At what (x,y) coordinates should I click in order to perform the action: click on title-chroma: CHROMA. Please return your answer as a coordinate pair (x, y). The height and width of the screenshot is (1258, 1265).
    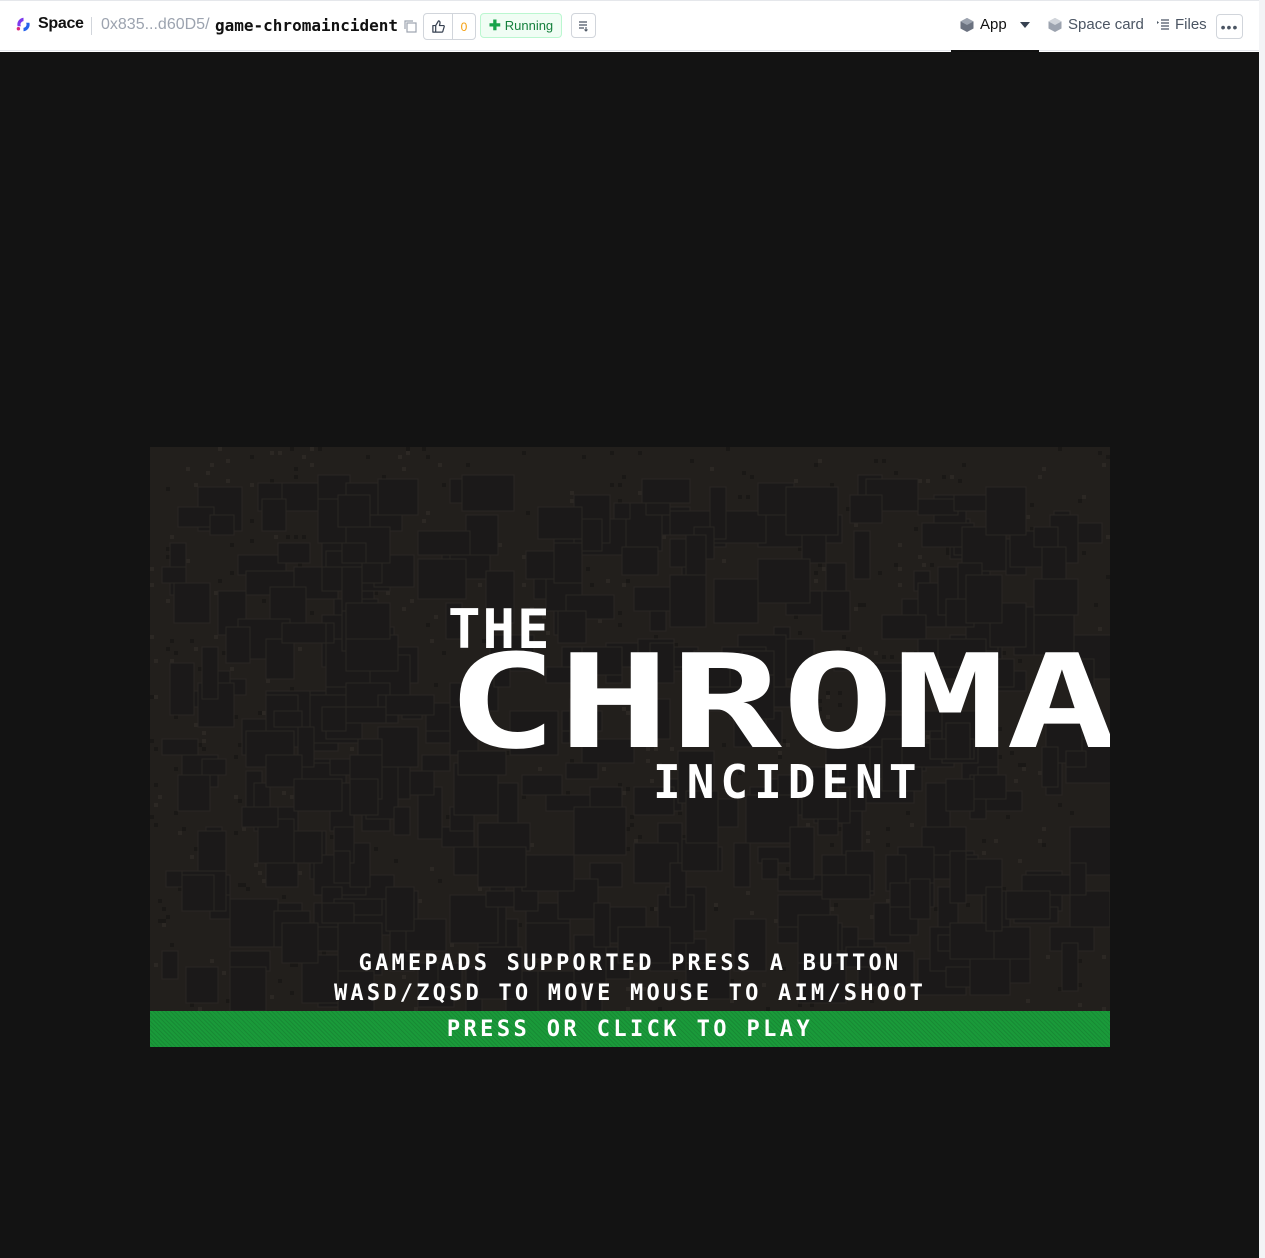
    Looking at the image, I should click on (778, 702).